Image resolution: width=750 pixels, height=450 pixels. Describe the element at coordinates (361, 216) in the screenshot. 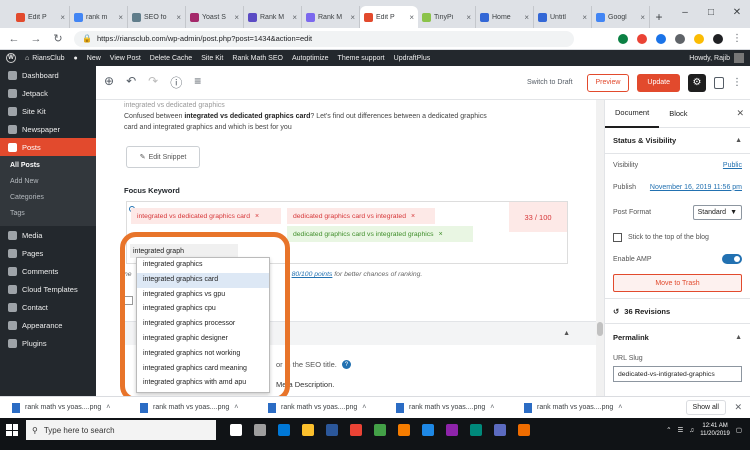

I see `keyword-tag: dedicated graphics card vs integrated ×` at that location.